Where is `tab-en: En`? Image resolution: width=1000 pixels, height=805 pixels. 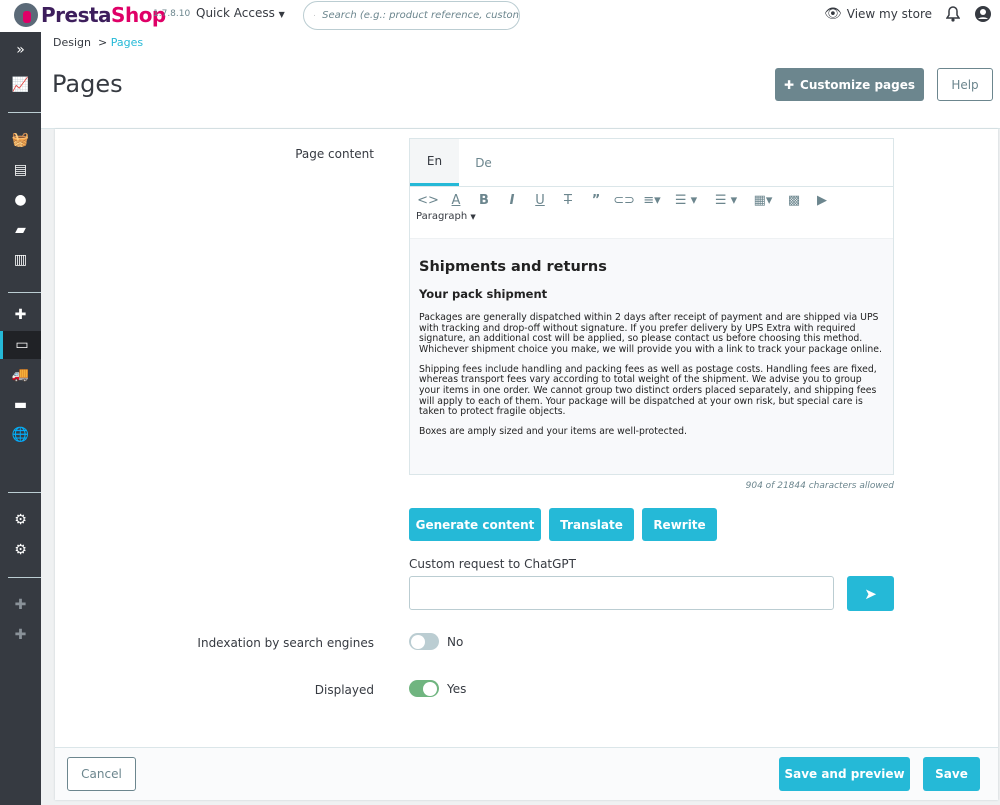 tab-en: En is located at coordinates (434, 162).